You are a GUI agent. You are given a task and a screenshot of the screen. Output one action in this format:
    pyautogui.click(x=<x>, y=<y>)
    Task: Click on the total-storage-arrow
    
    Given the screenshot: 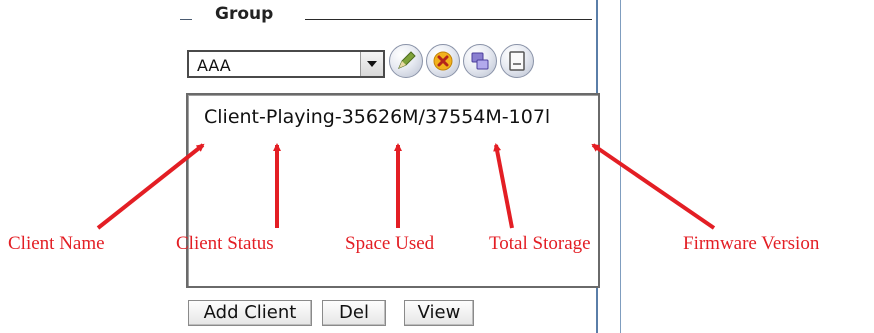 What is the action you would take?
    pyautogui.click(x=503, y=186)
    